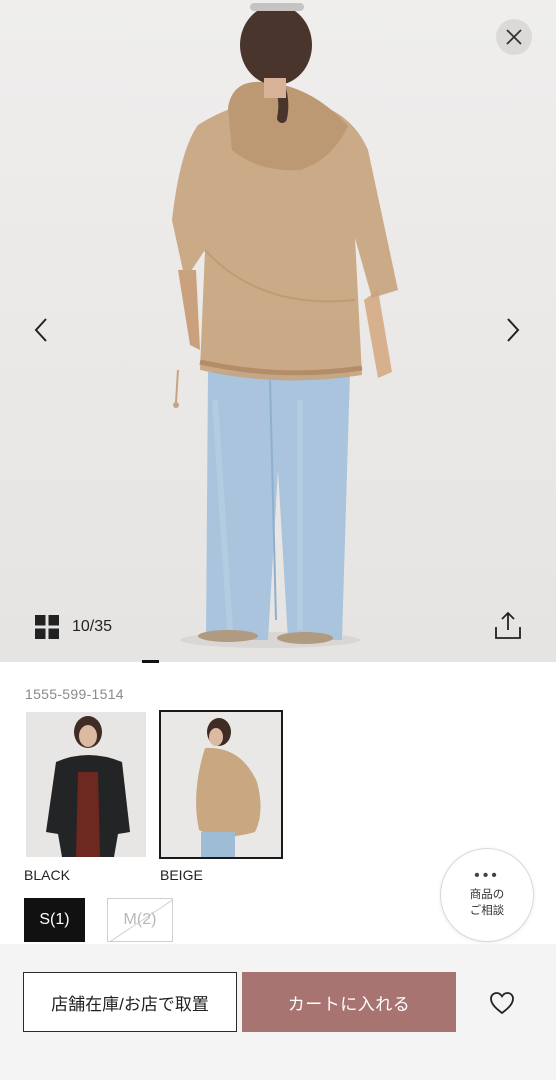  Describe the element at coordinates (54, 920) in the screenshot. I see `size-option-s: S(1)` at that location.